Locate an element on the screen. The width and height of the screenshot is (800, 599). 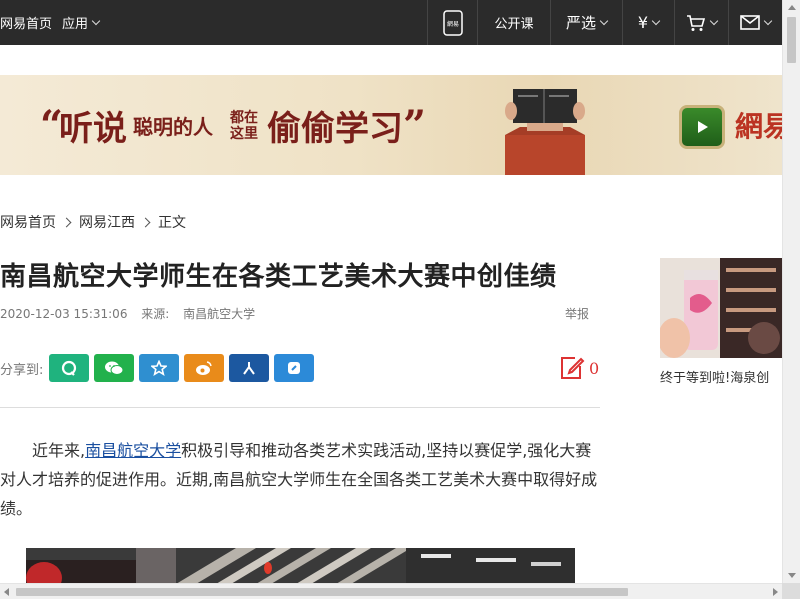
banner-slogan: “ 听说 聪明的人 都在 这里 偷偷学习 ” is located at coordinates (233, 125).